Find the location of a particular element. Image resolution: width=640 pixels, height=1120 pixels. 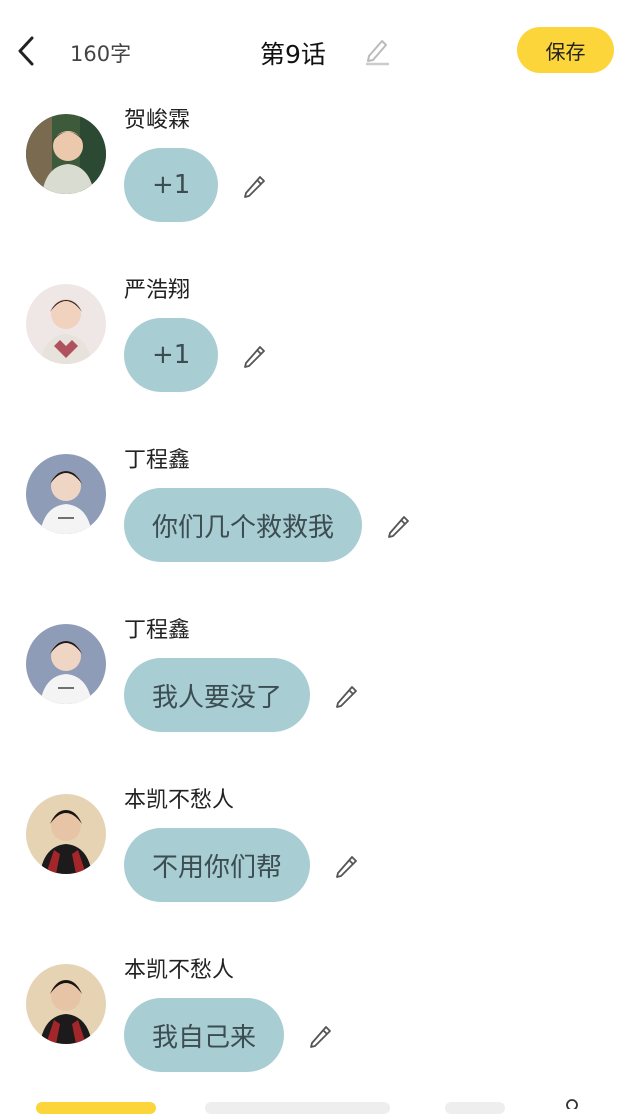

bottom-toolbar is located at coordinates (320, 1104).